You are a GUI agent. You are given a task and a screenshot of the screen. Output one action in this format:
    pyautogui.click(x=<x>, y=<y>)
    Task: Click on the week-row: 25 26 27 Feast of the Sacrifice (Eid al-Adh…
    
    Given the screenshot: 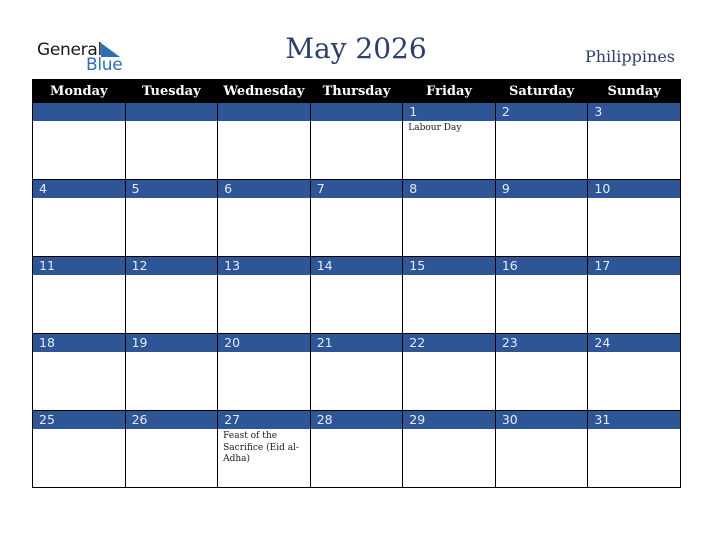 What is the action you would take?
    pyautogui.click(x=356, y=449)
    